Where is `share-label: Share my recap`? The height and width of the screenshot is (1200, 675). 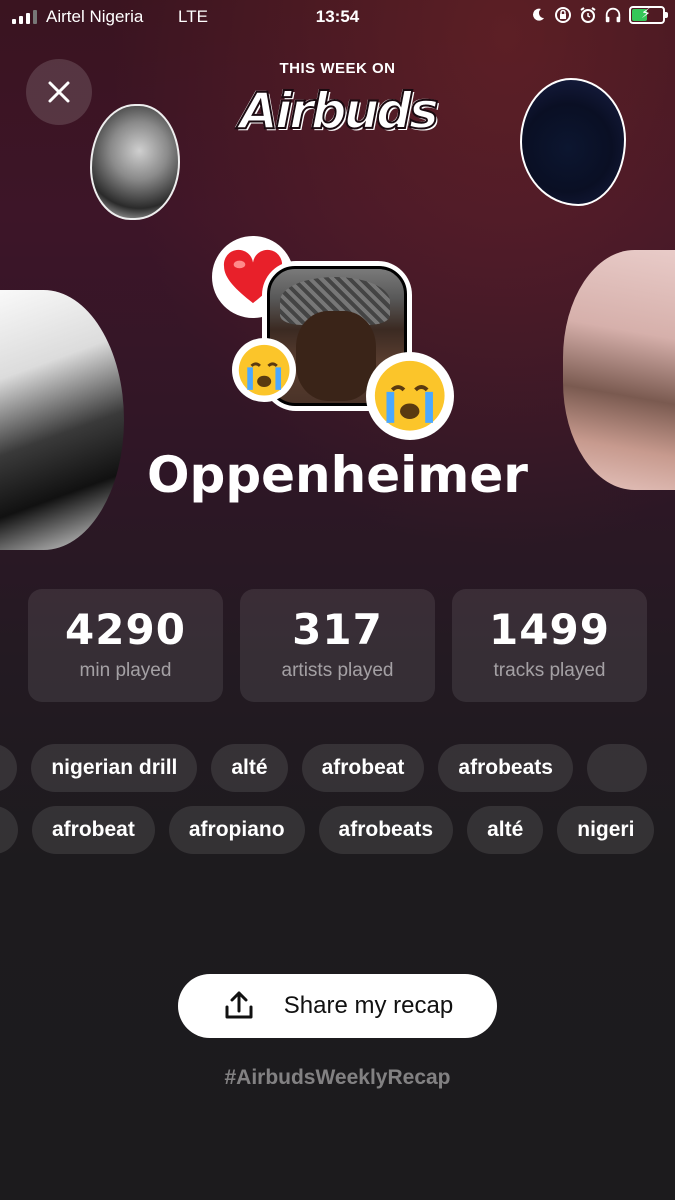
share-label: Share my recap is located at coordinates (368, 1005).